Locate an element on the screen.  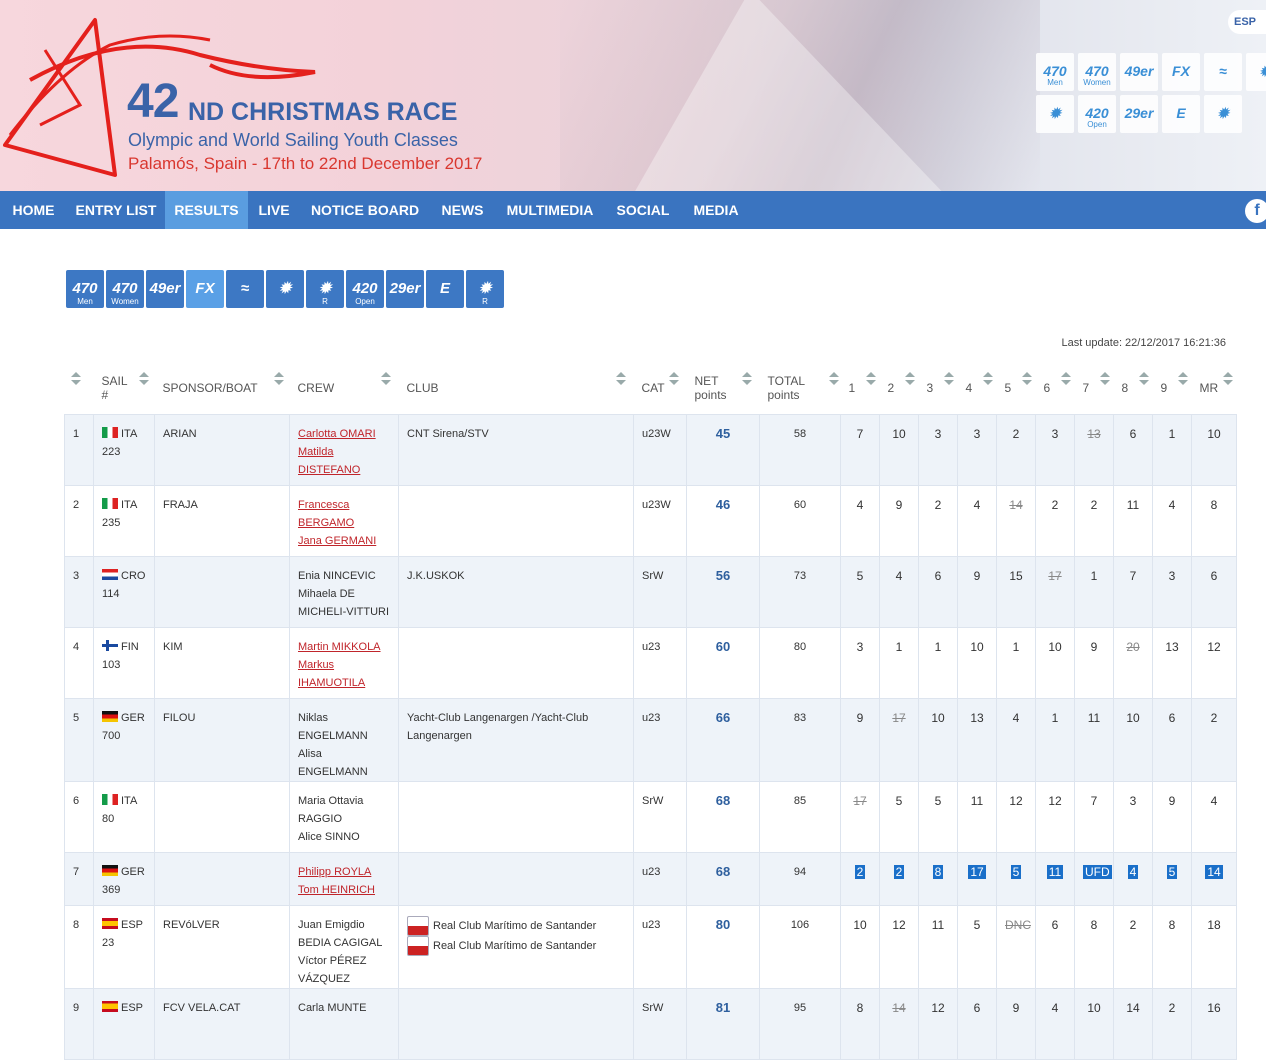
crew-link: Jana GERMANI is located at coordinates (337, 541).